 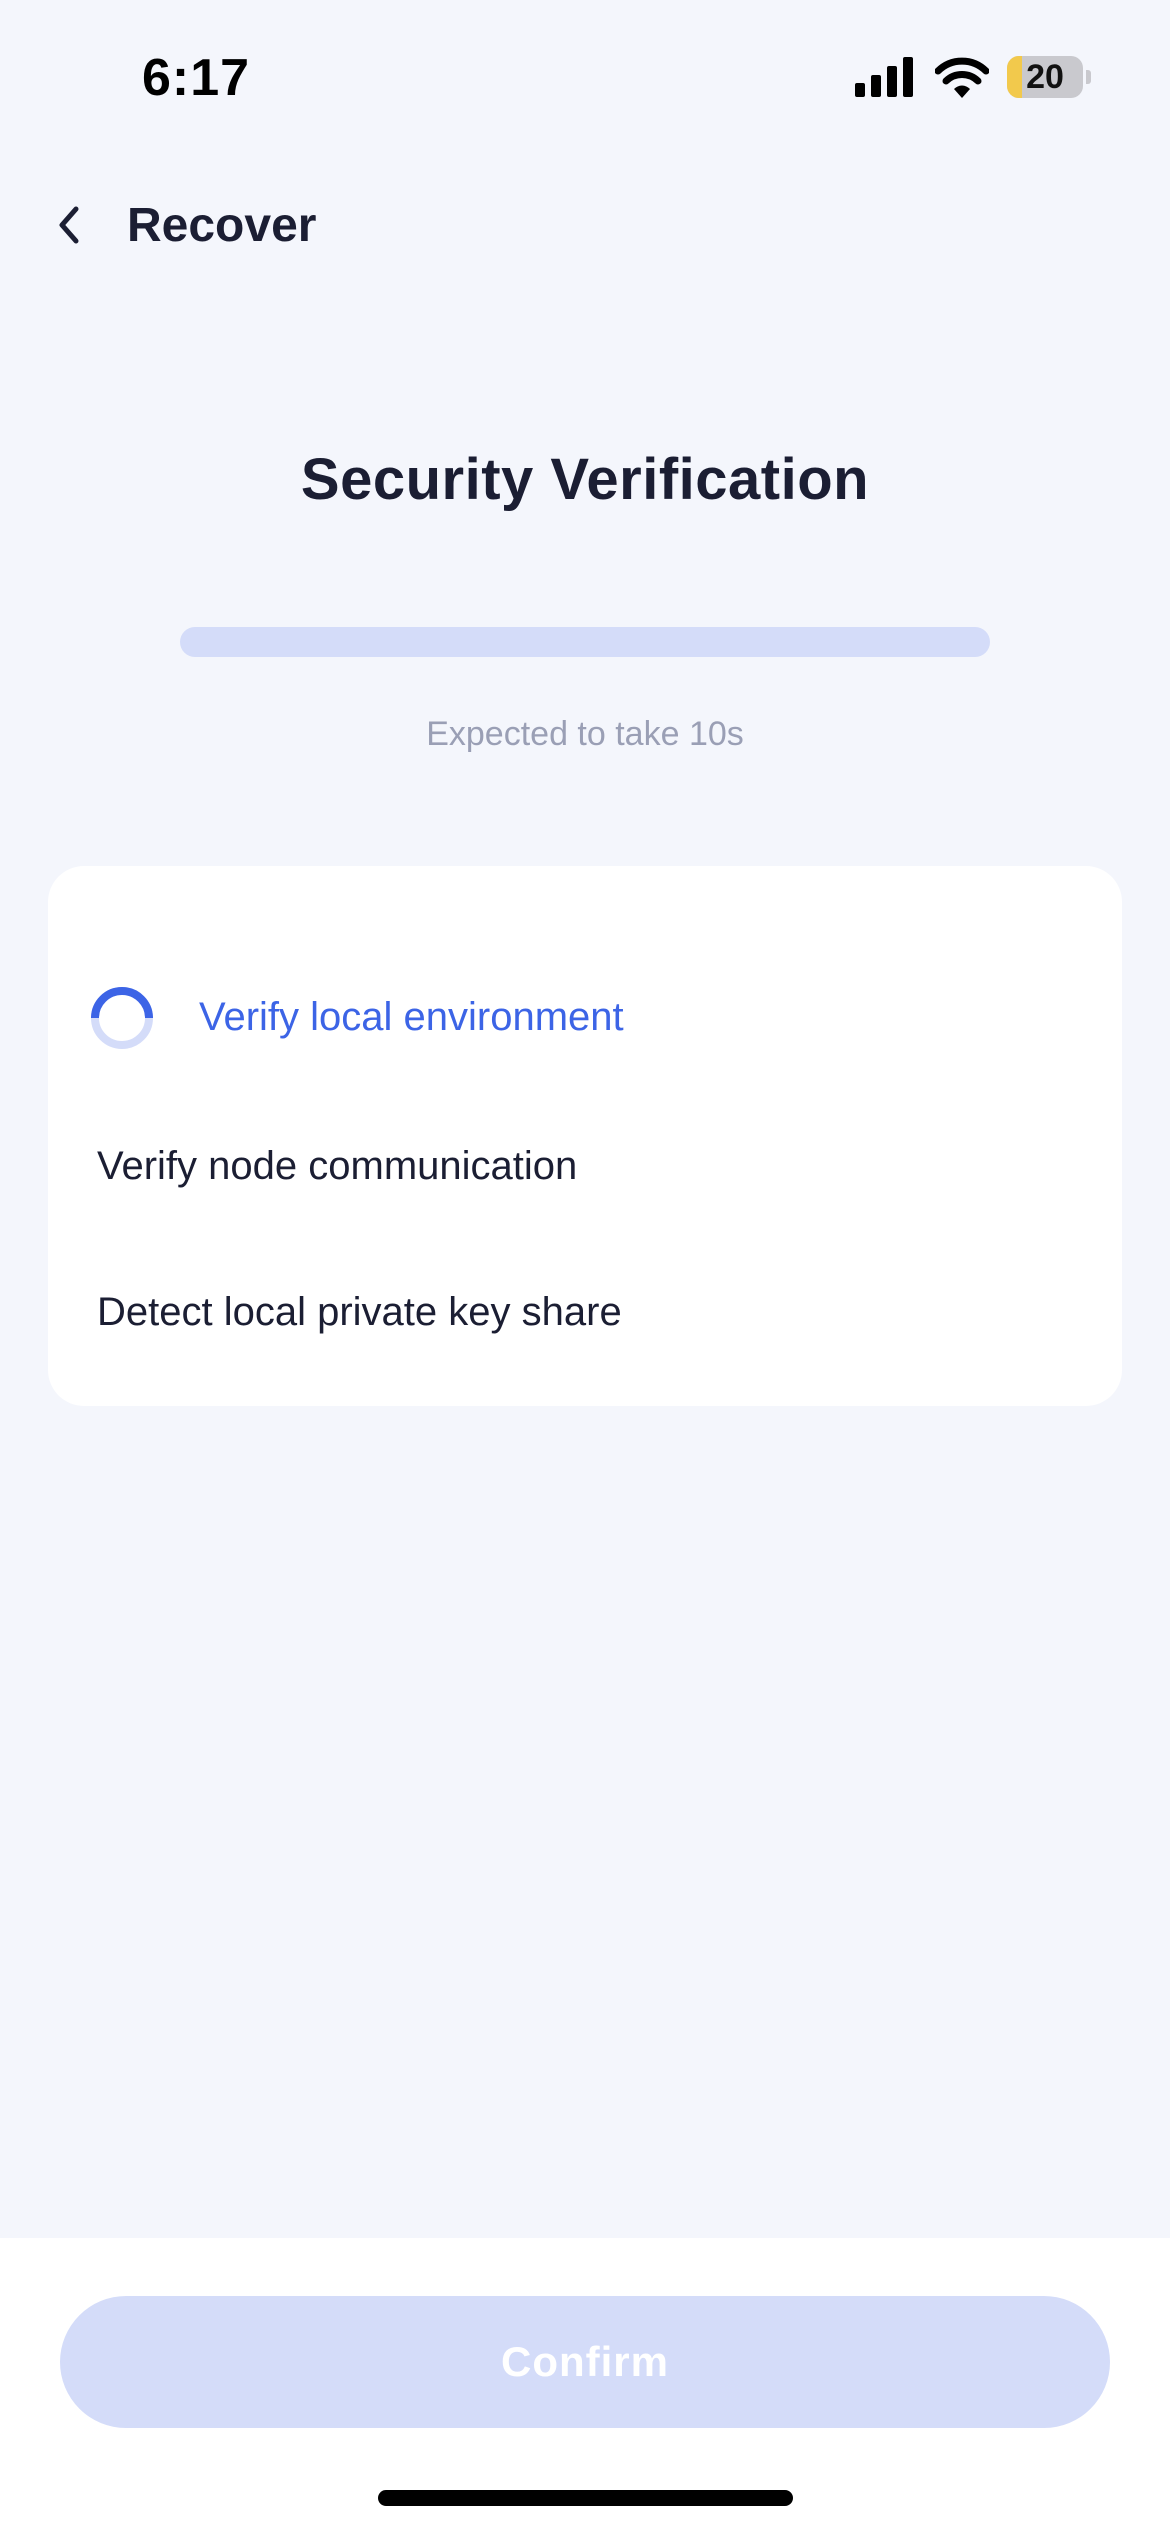 What do you see at coordinates (585, 225) in the screenshot?
I see `nav-bar: Recover` at bounding box center [585, 225].